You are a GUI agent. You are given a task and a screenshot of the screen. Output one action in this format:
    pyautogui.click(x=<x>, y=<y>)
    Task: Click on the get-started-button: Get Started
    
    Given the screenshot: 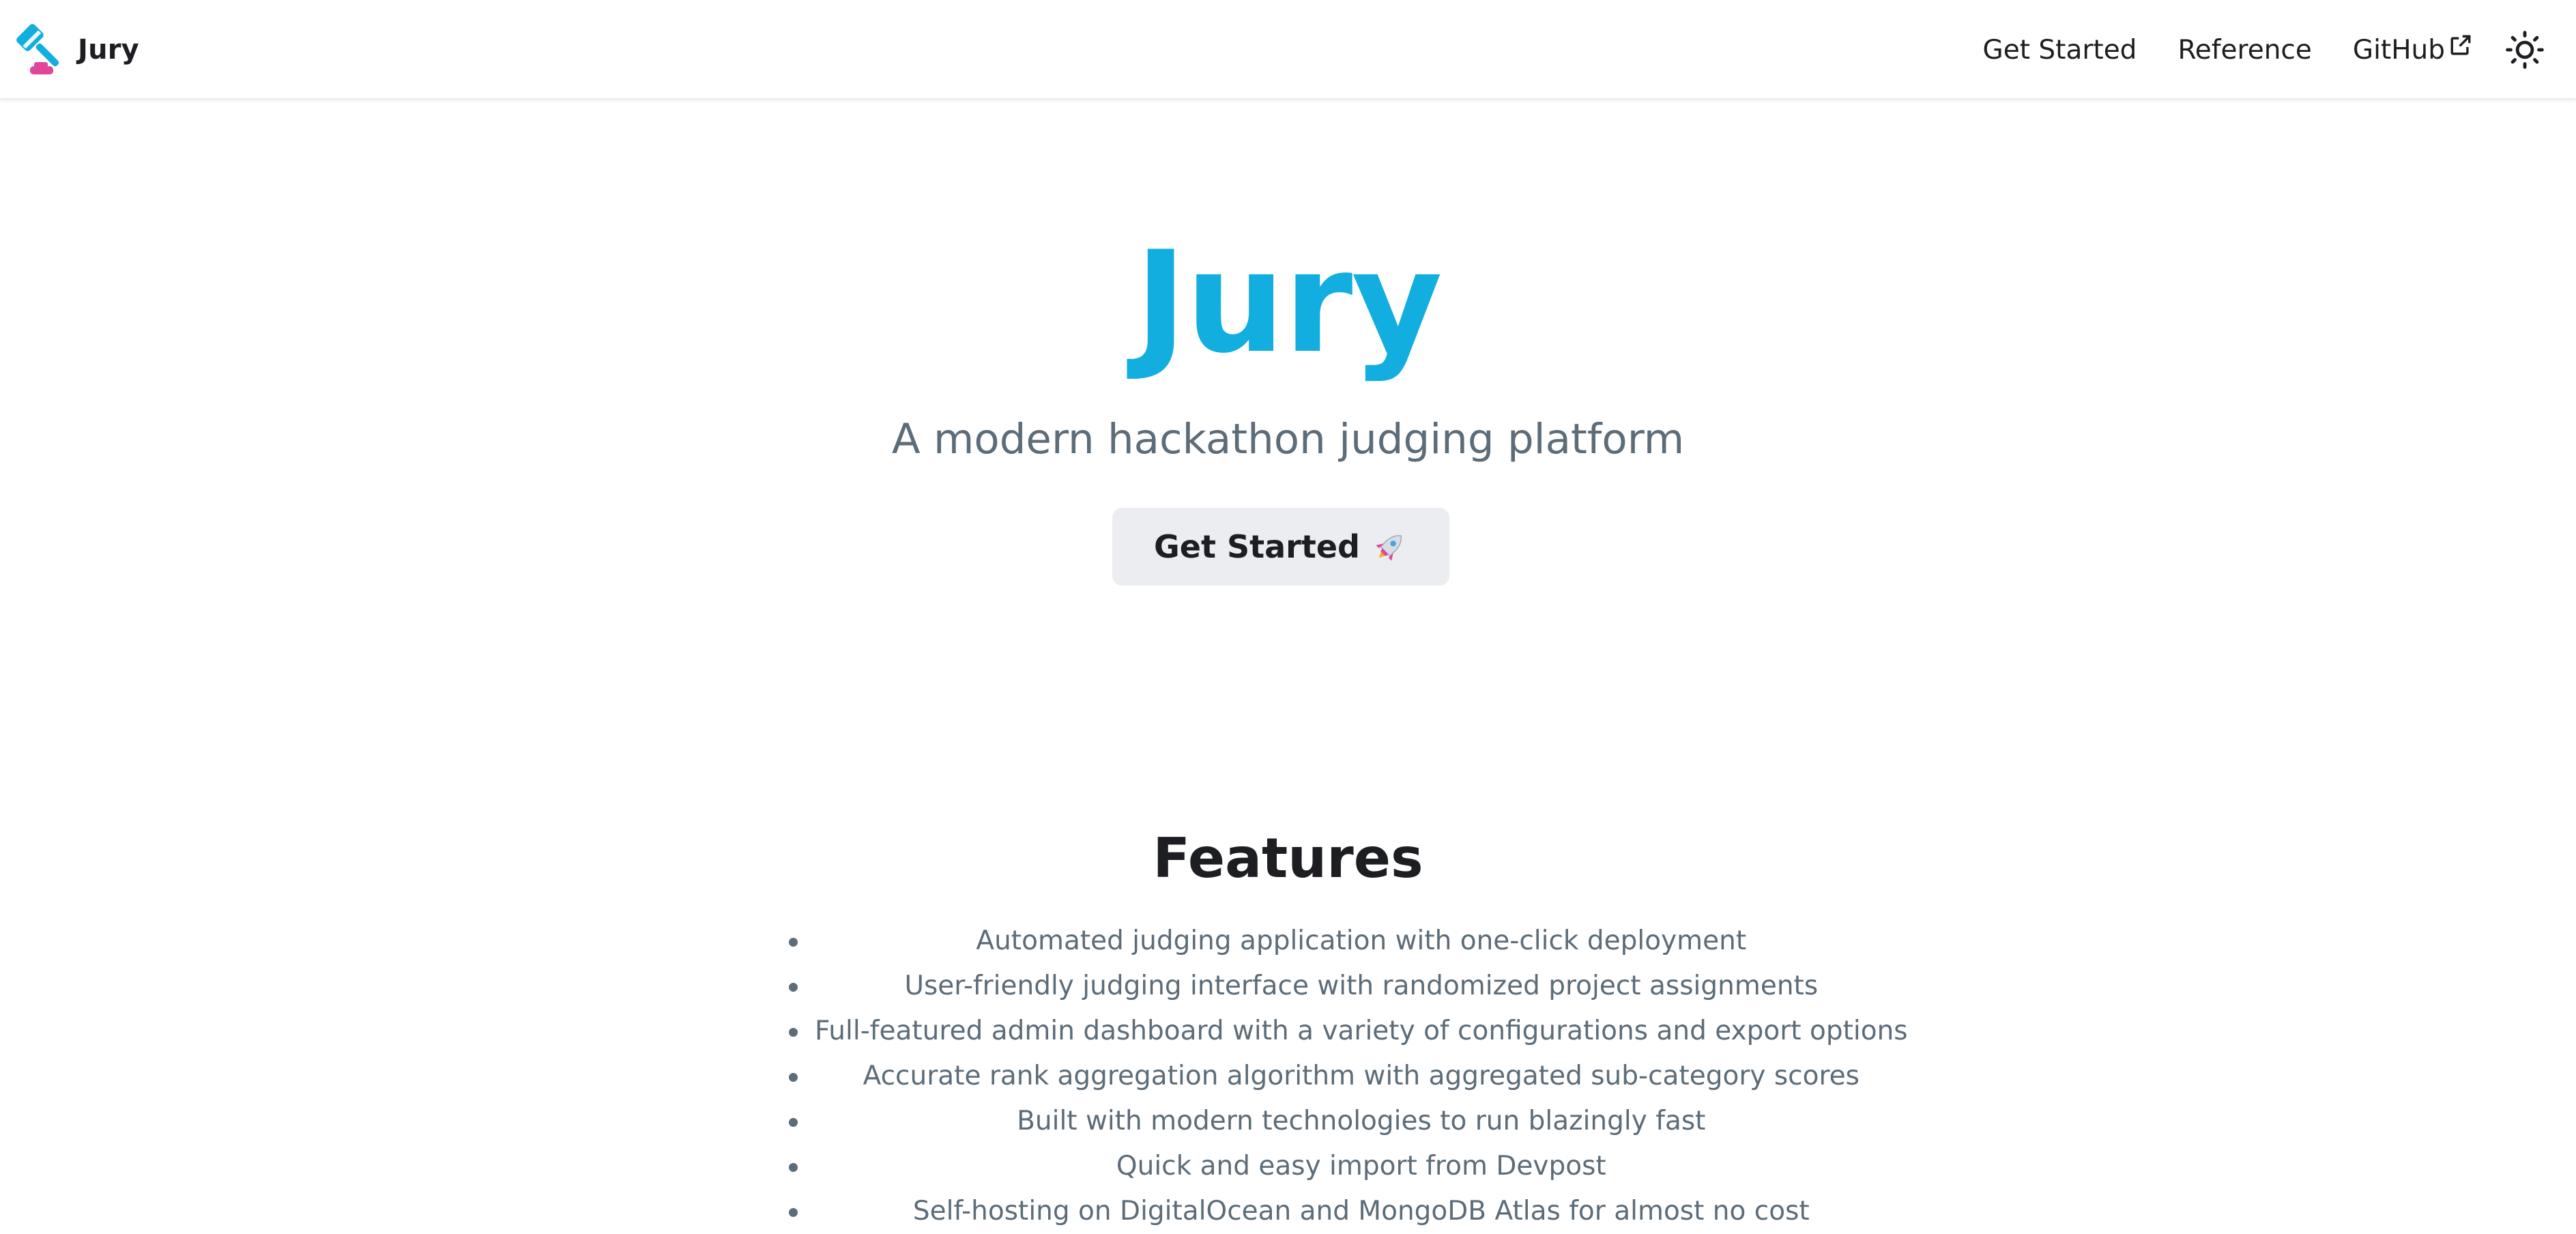 What is the action you would take?
    pyautogui.click(x=1280, y=547)
    